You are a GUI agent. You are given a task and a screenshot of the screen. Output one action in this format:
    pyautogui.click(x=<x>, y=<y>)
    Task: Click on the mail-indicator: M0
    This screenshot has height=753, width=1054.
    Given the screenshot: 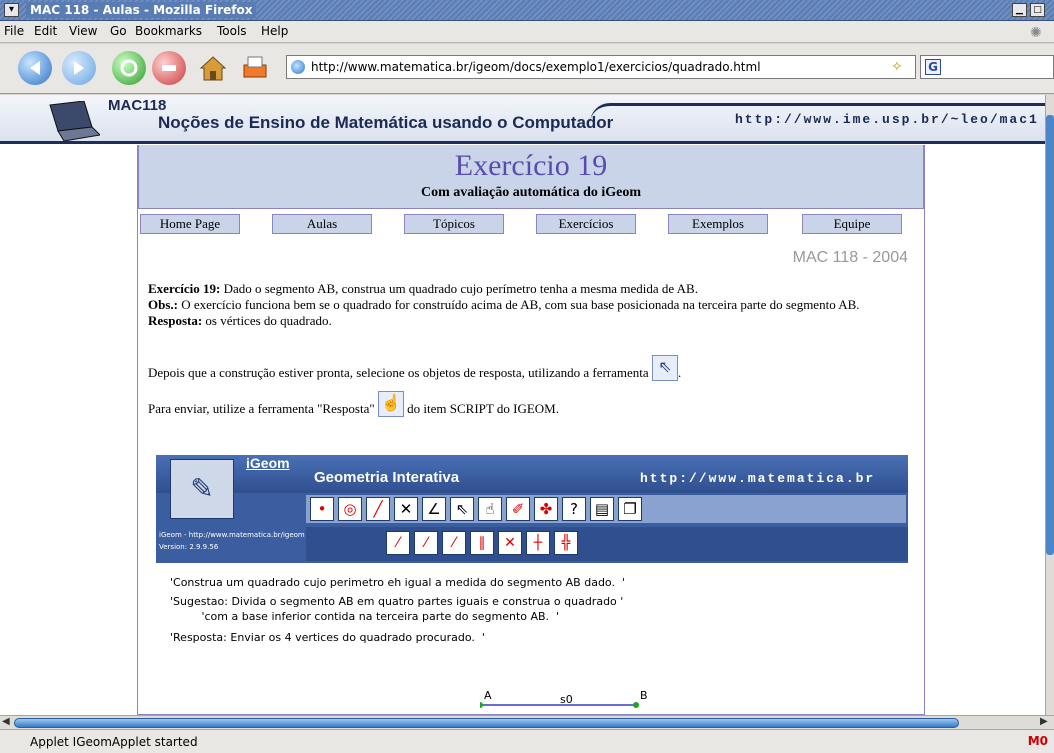 What is the action you would take?
    pyautogui.click(x=1038, y=741)
    